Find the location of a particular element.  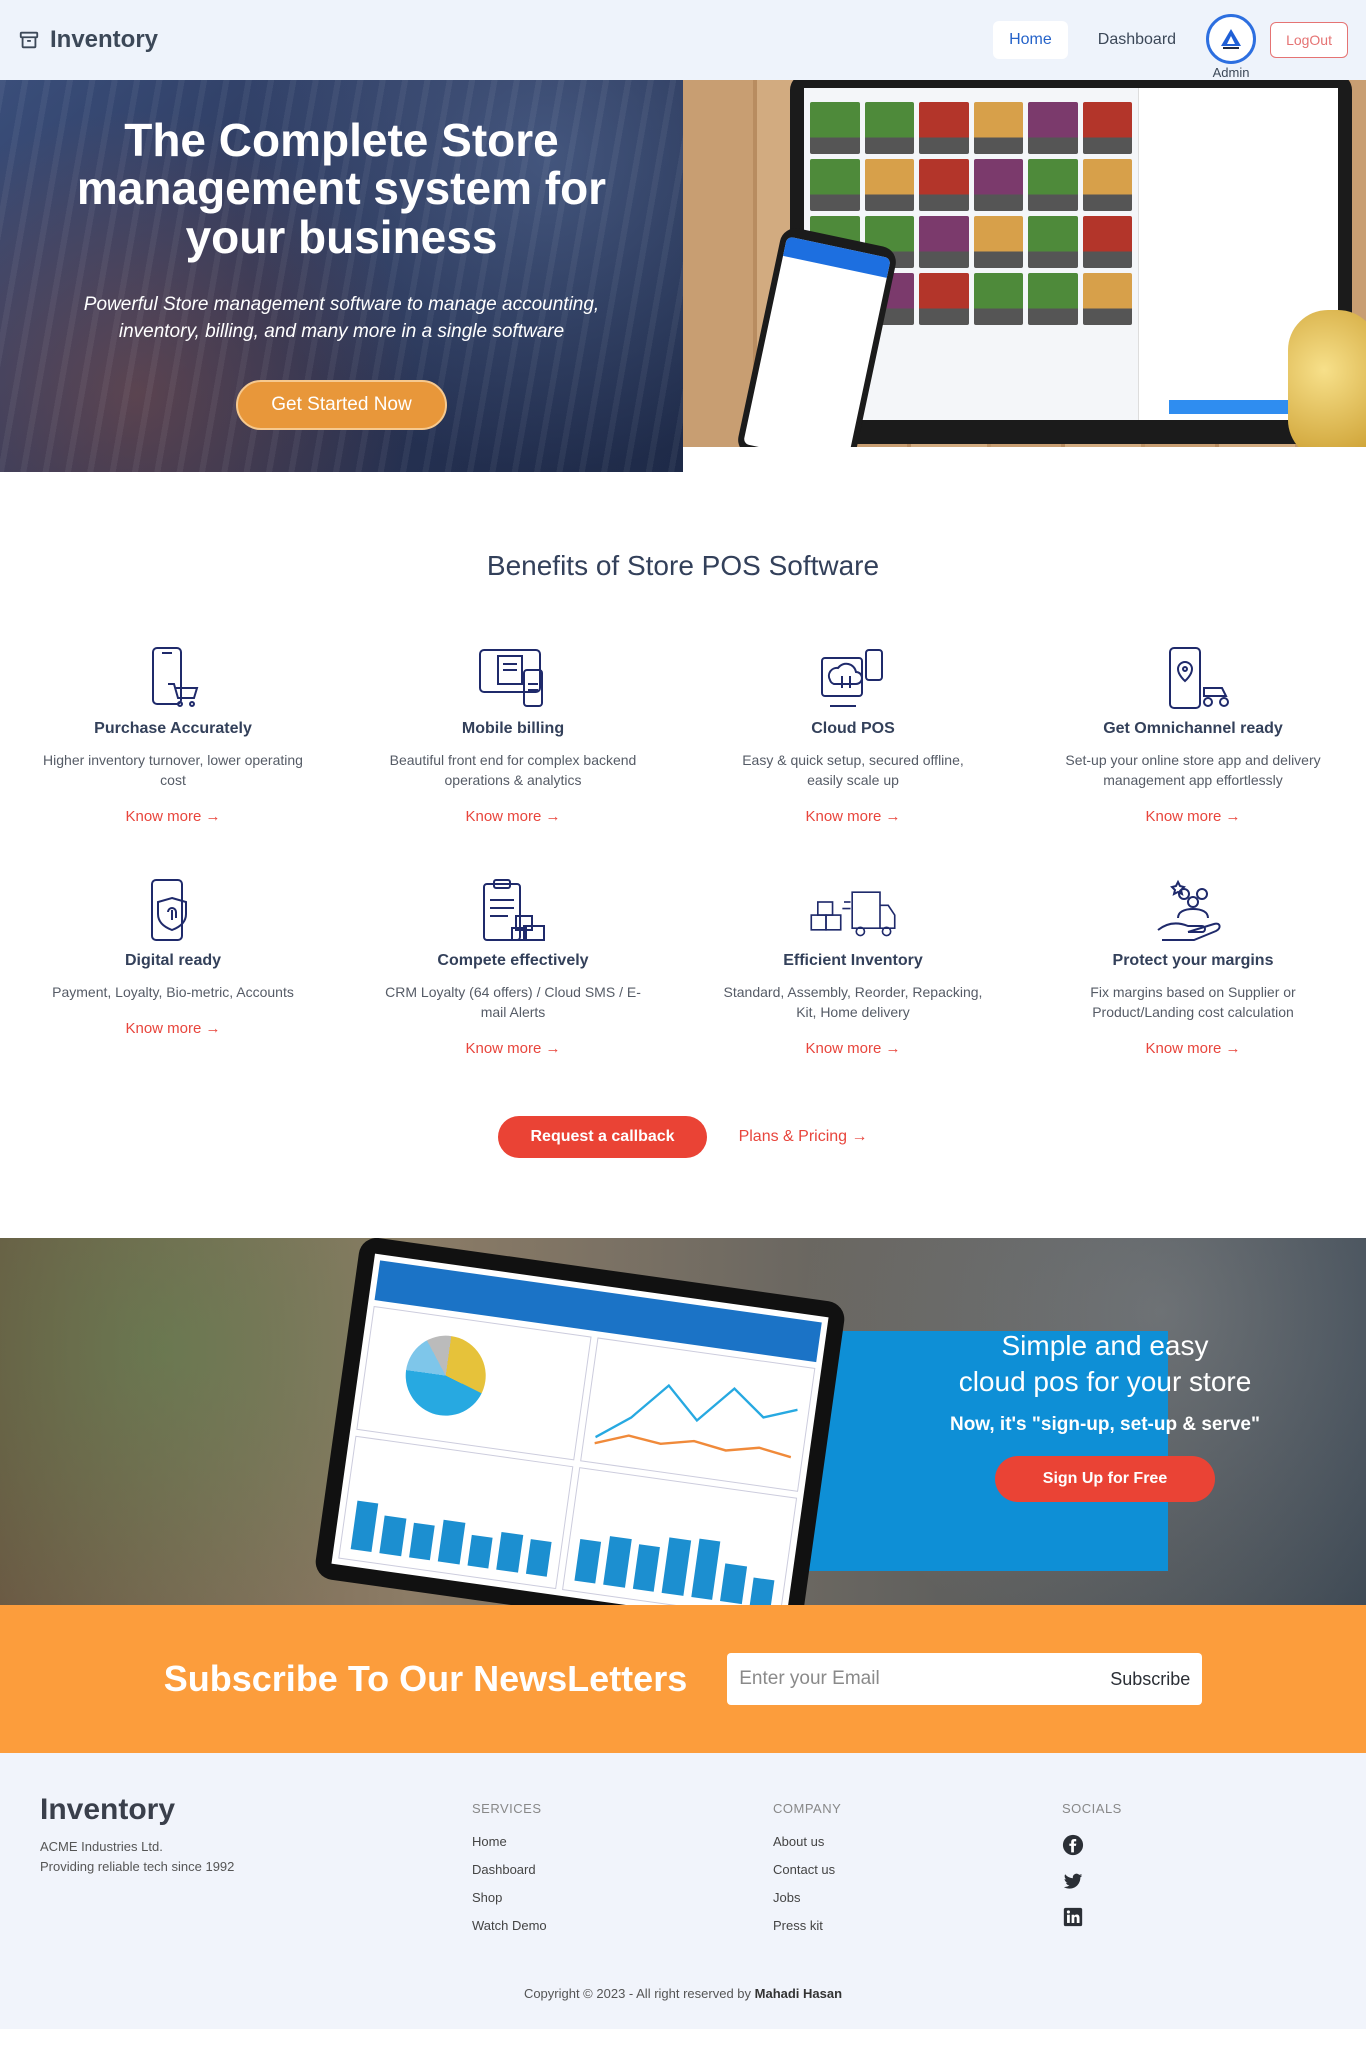

footer-link-jobs: Jobs is located at coordinates (917, 1897).